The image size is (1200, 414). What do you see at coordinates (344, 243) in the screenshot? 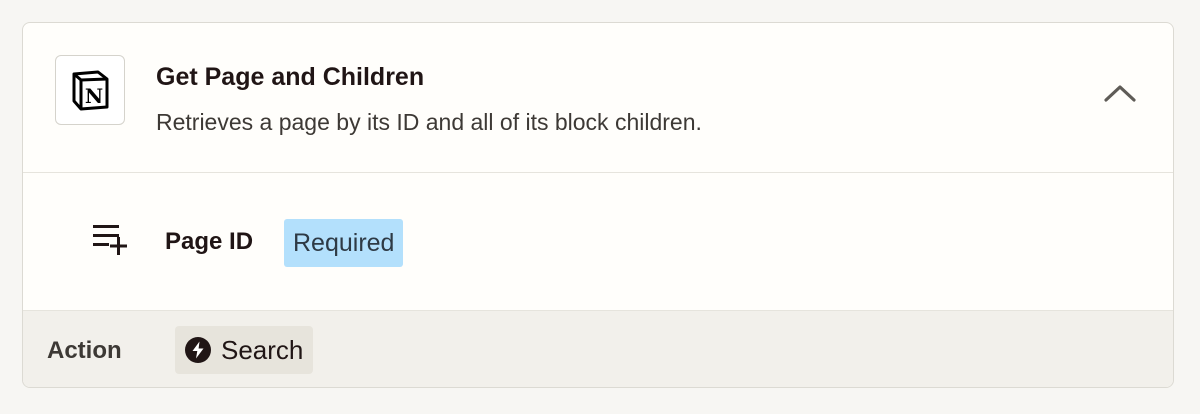
I see `required-badge: Required` at bounding box center [344, 243].